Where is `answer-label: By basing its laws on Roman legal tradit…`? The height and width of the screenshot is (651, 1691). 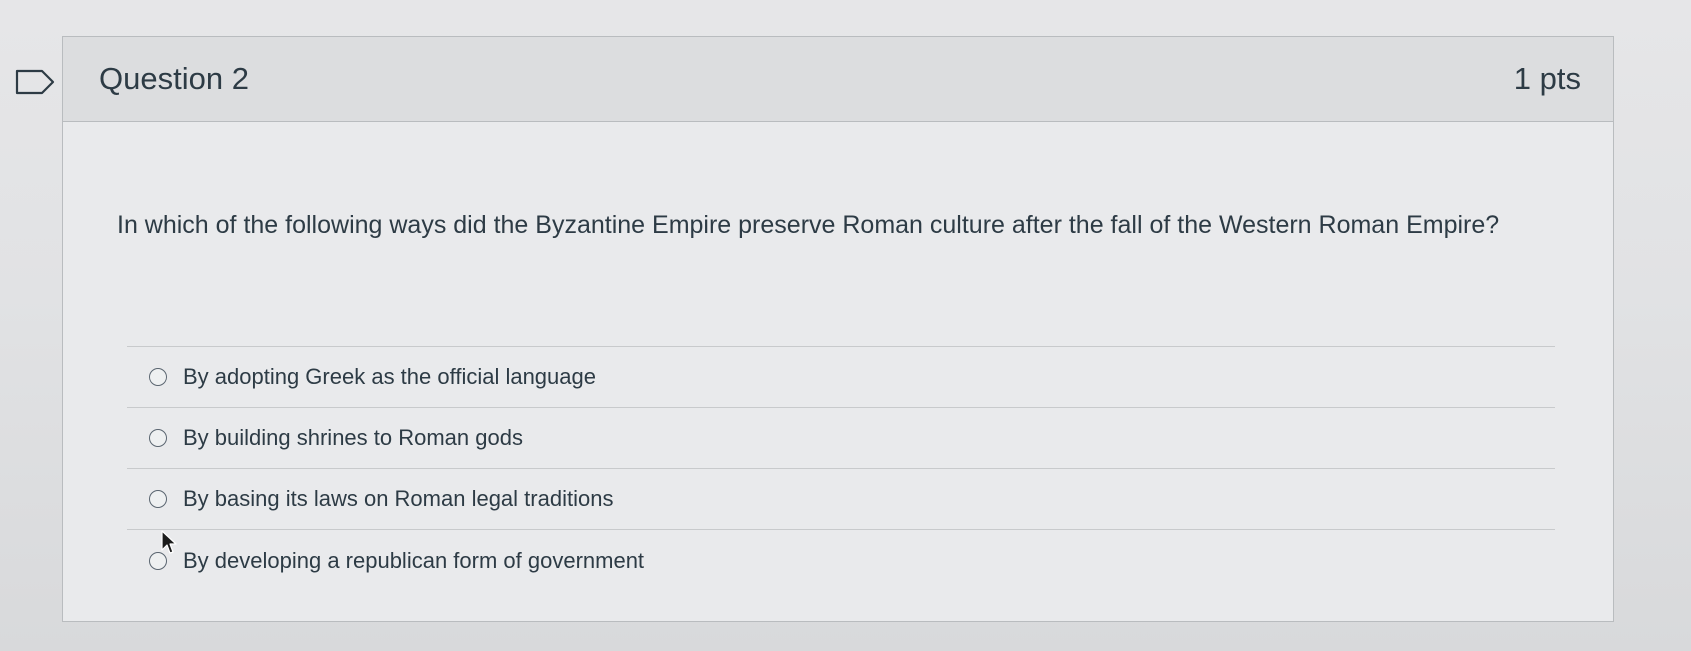
answer-label: By basing its laws on Roman legal tradit… is located at coordinates (398, 498).